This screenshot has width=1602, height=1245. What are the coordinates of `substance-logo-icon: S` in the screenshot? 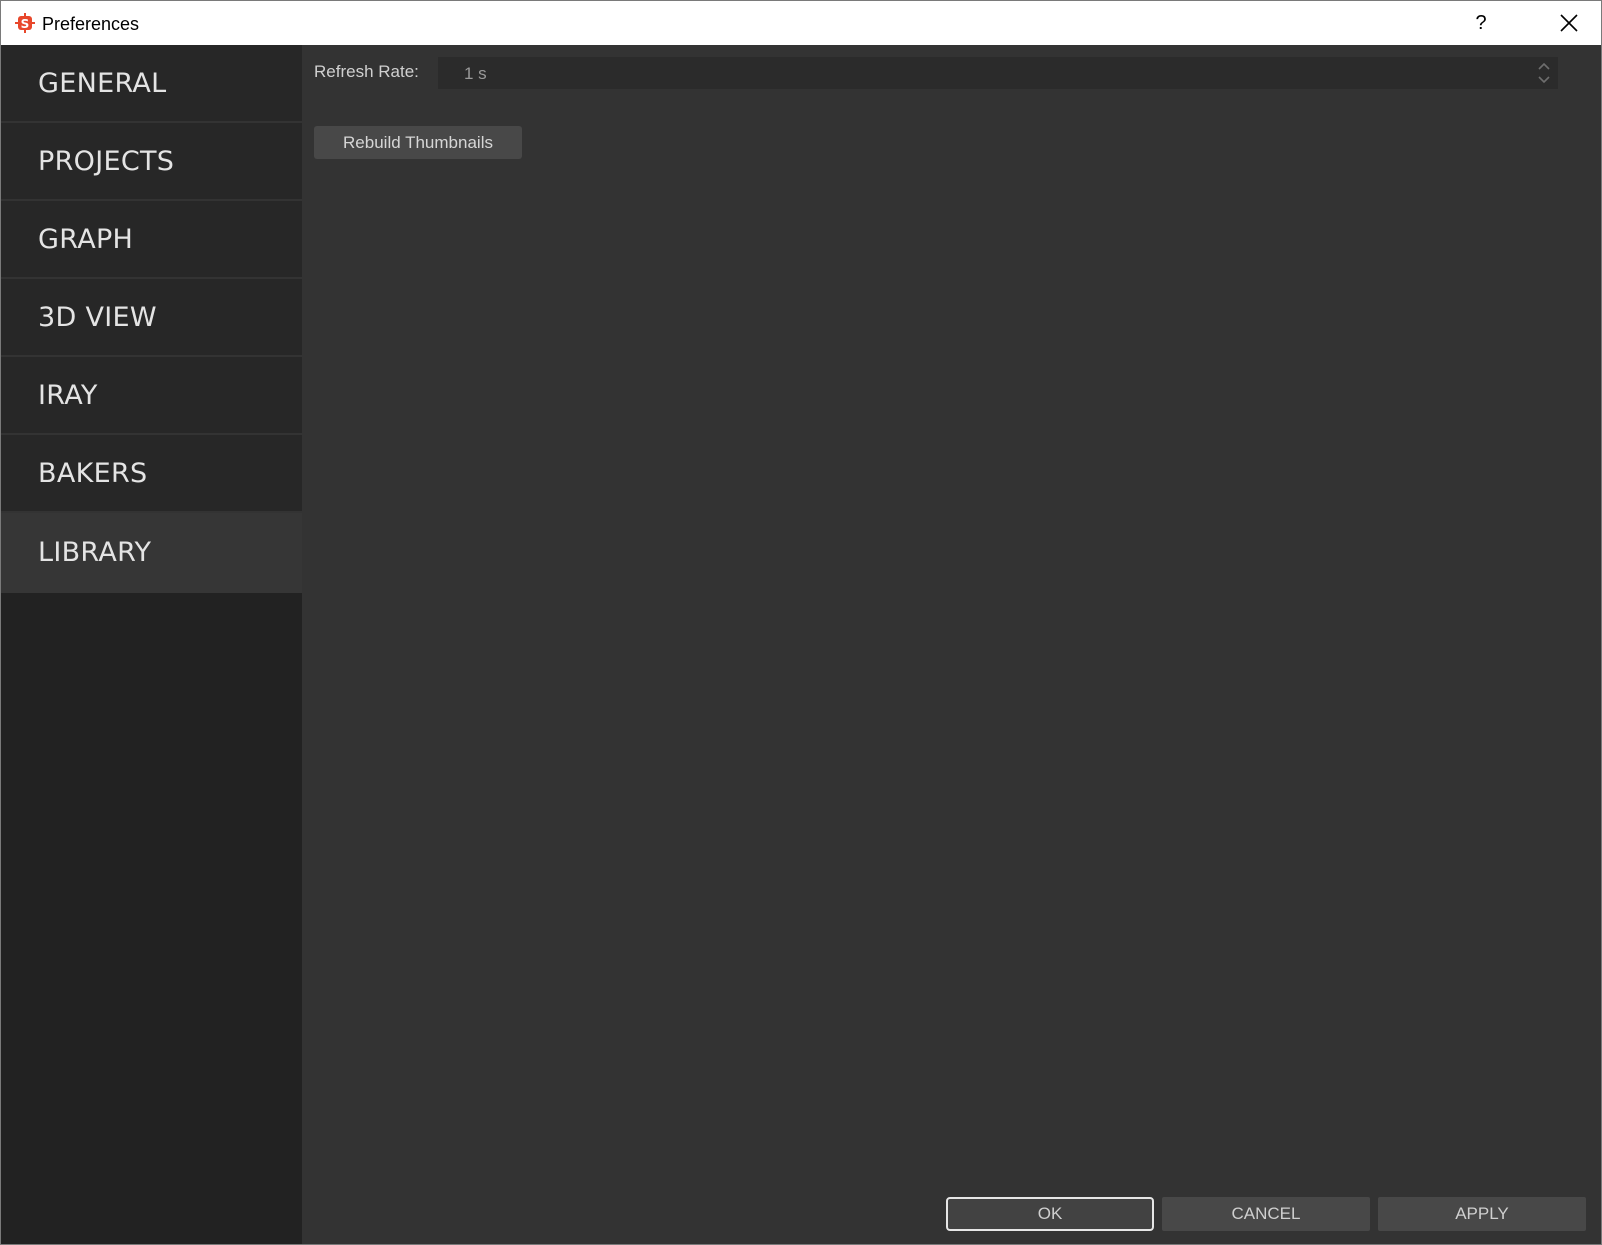 It's located at (25, 23).